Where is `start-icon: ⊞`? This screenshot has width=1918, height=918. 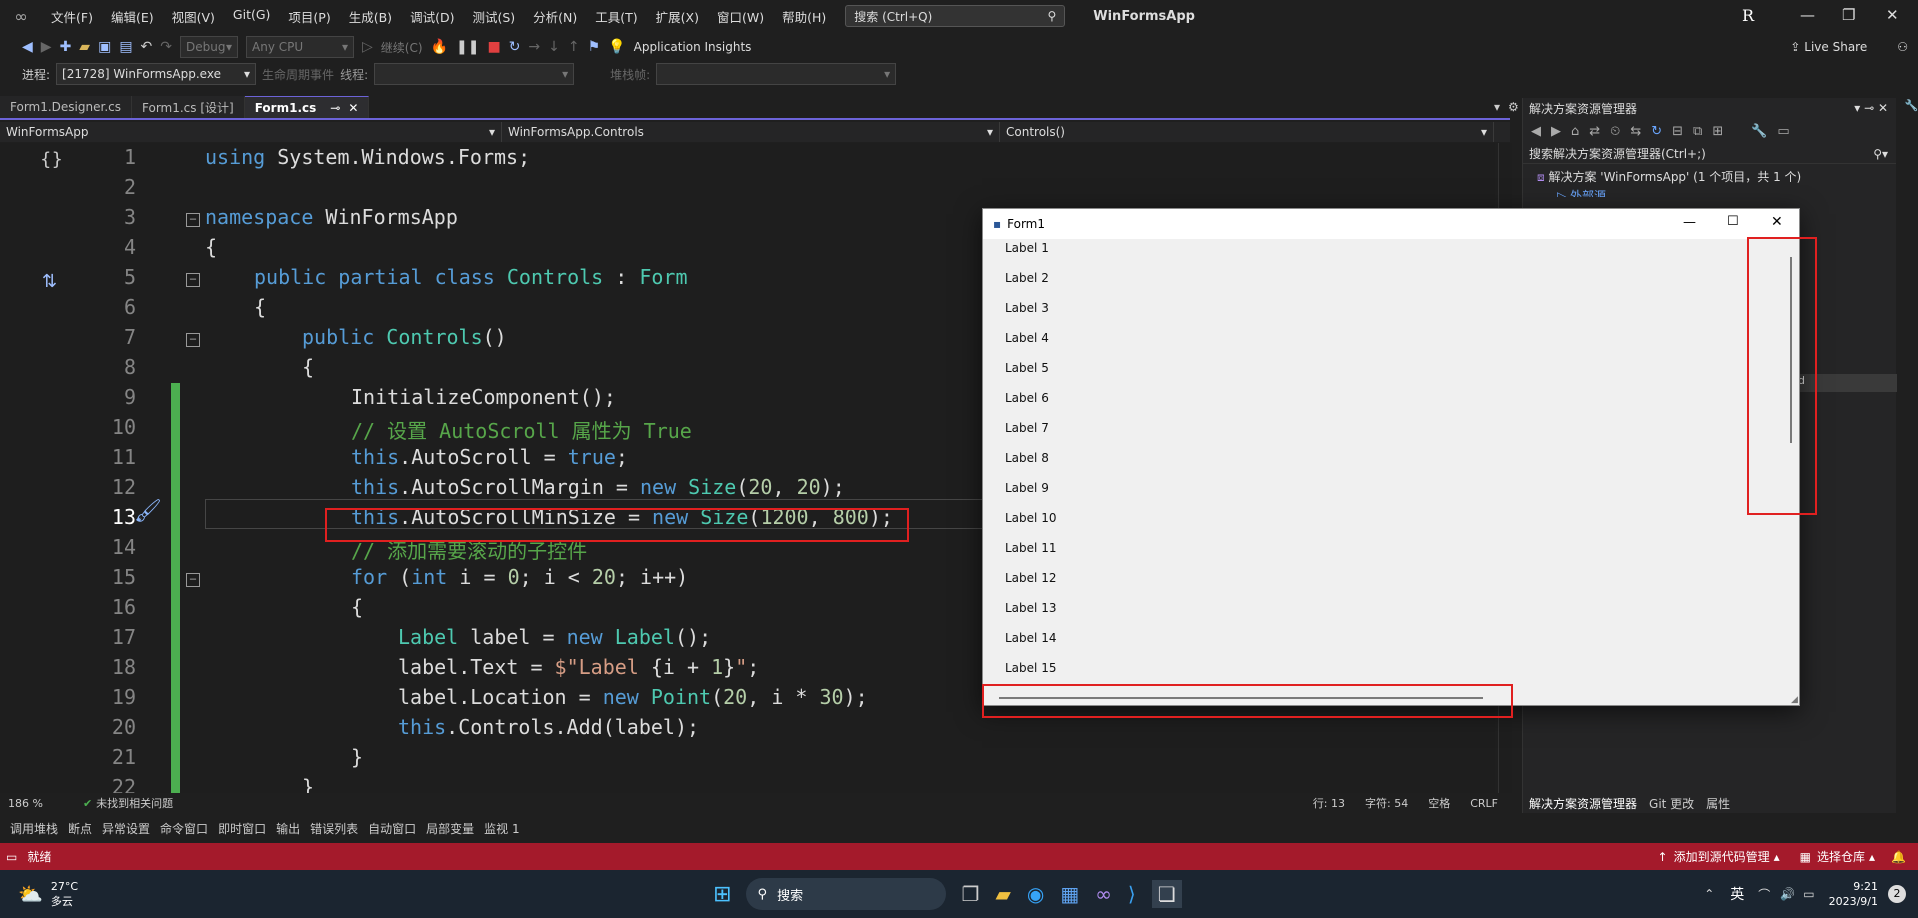
start-icon: ⊞ is located at coordinates (722, 894).